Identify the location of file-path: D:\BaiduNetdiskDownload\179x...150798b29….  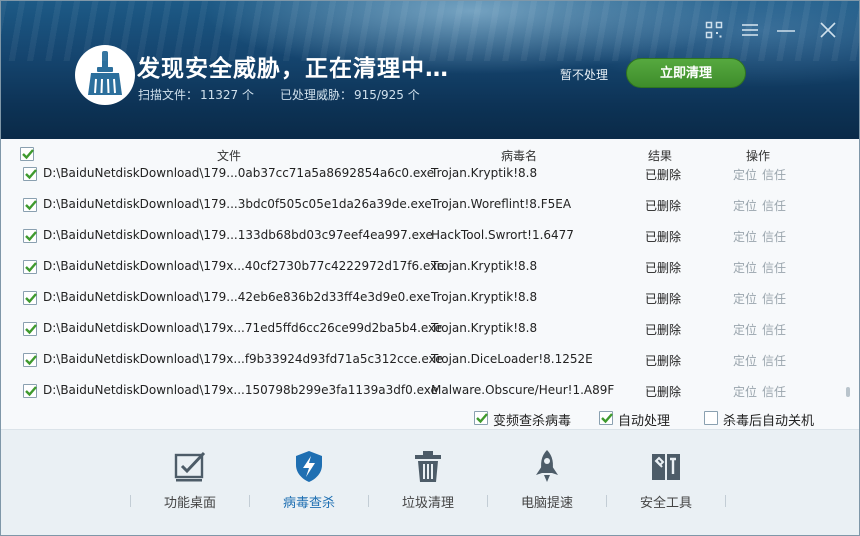
(240, 390).